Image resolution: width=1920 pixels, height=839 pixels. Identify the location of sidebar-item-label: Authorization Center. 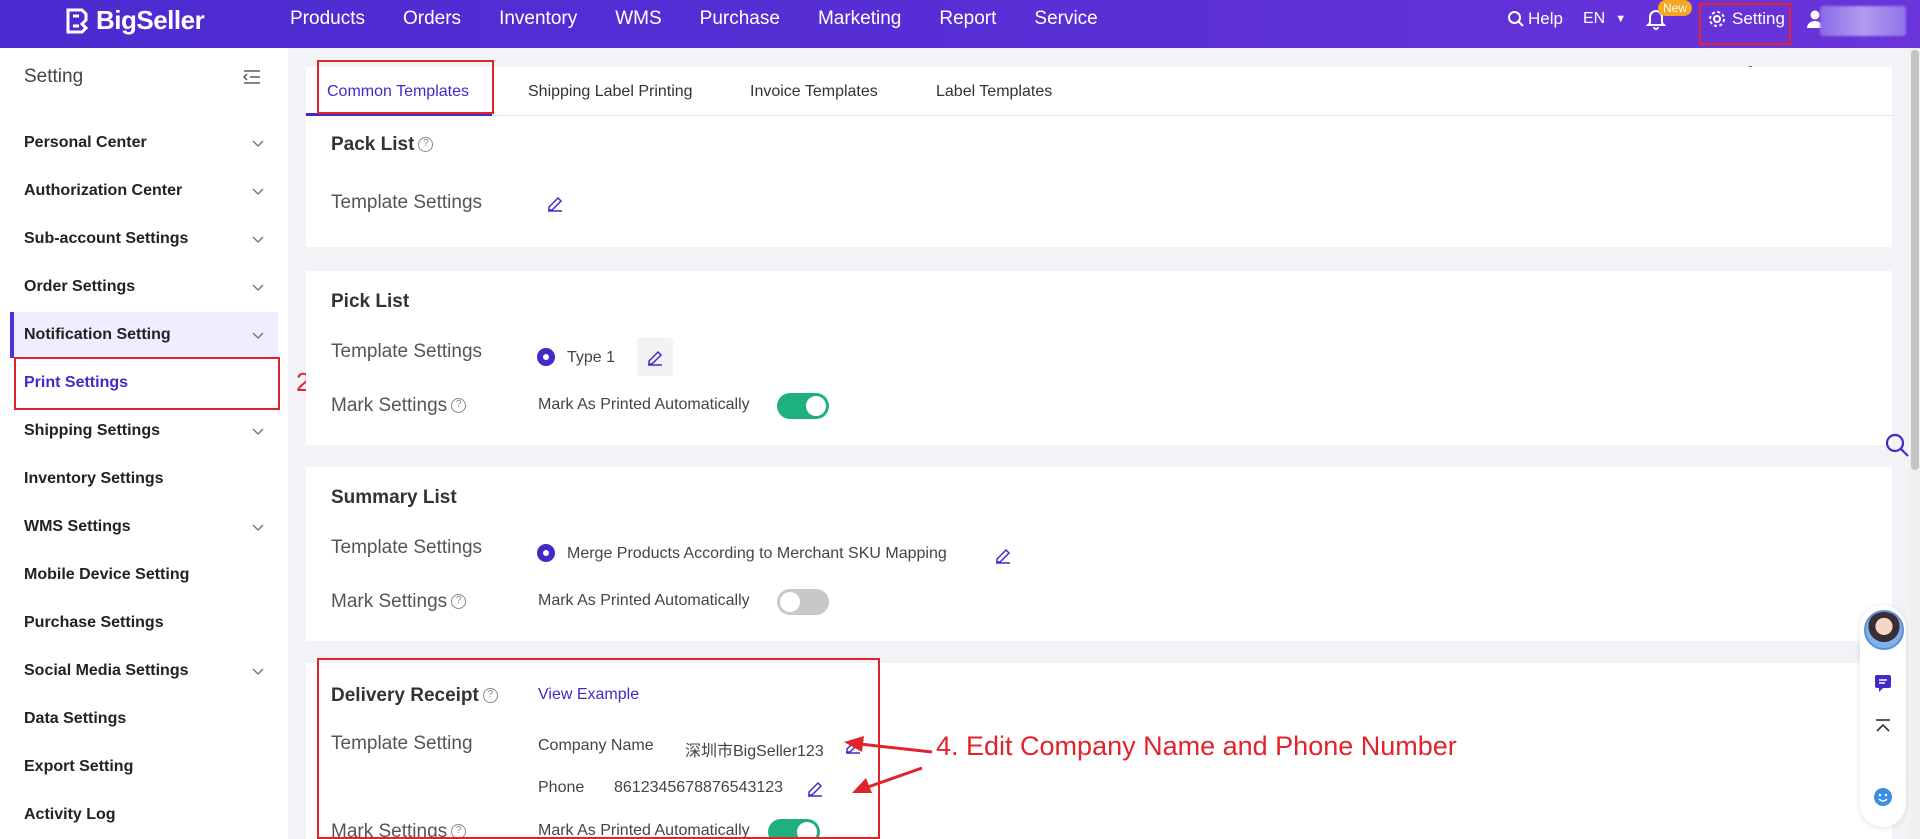
(103, 190).